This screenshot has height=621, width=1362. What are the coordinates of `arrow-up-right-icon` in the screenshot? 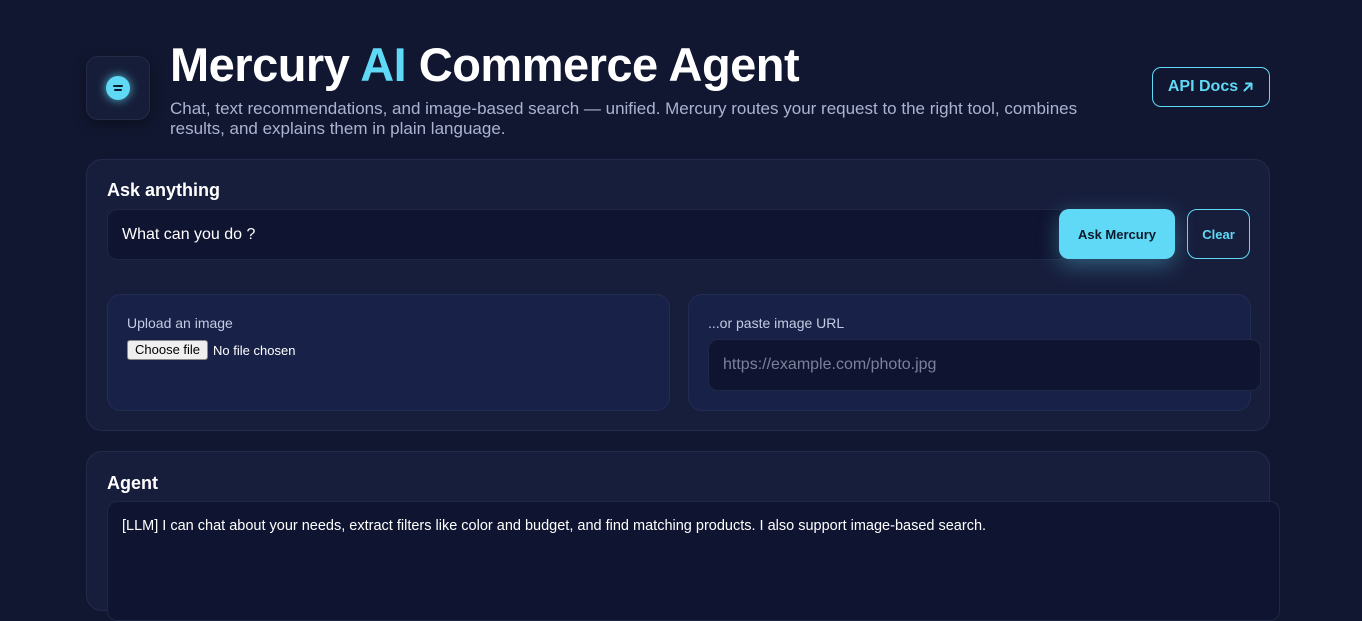 It's located at (1248, 87).